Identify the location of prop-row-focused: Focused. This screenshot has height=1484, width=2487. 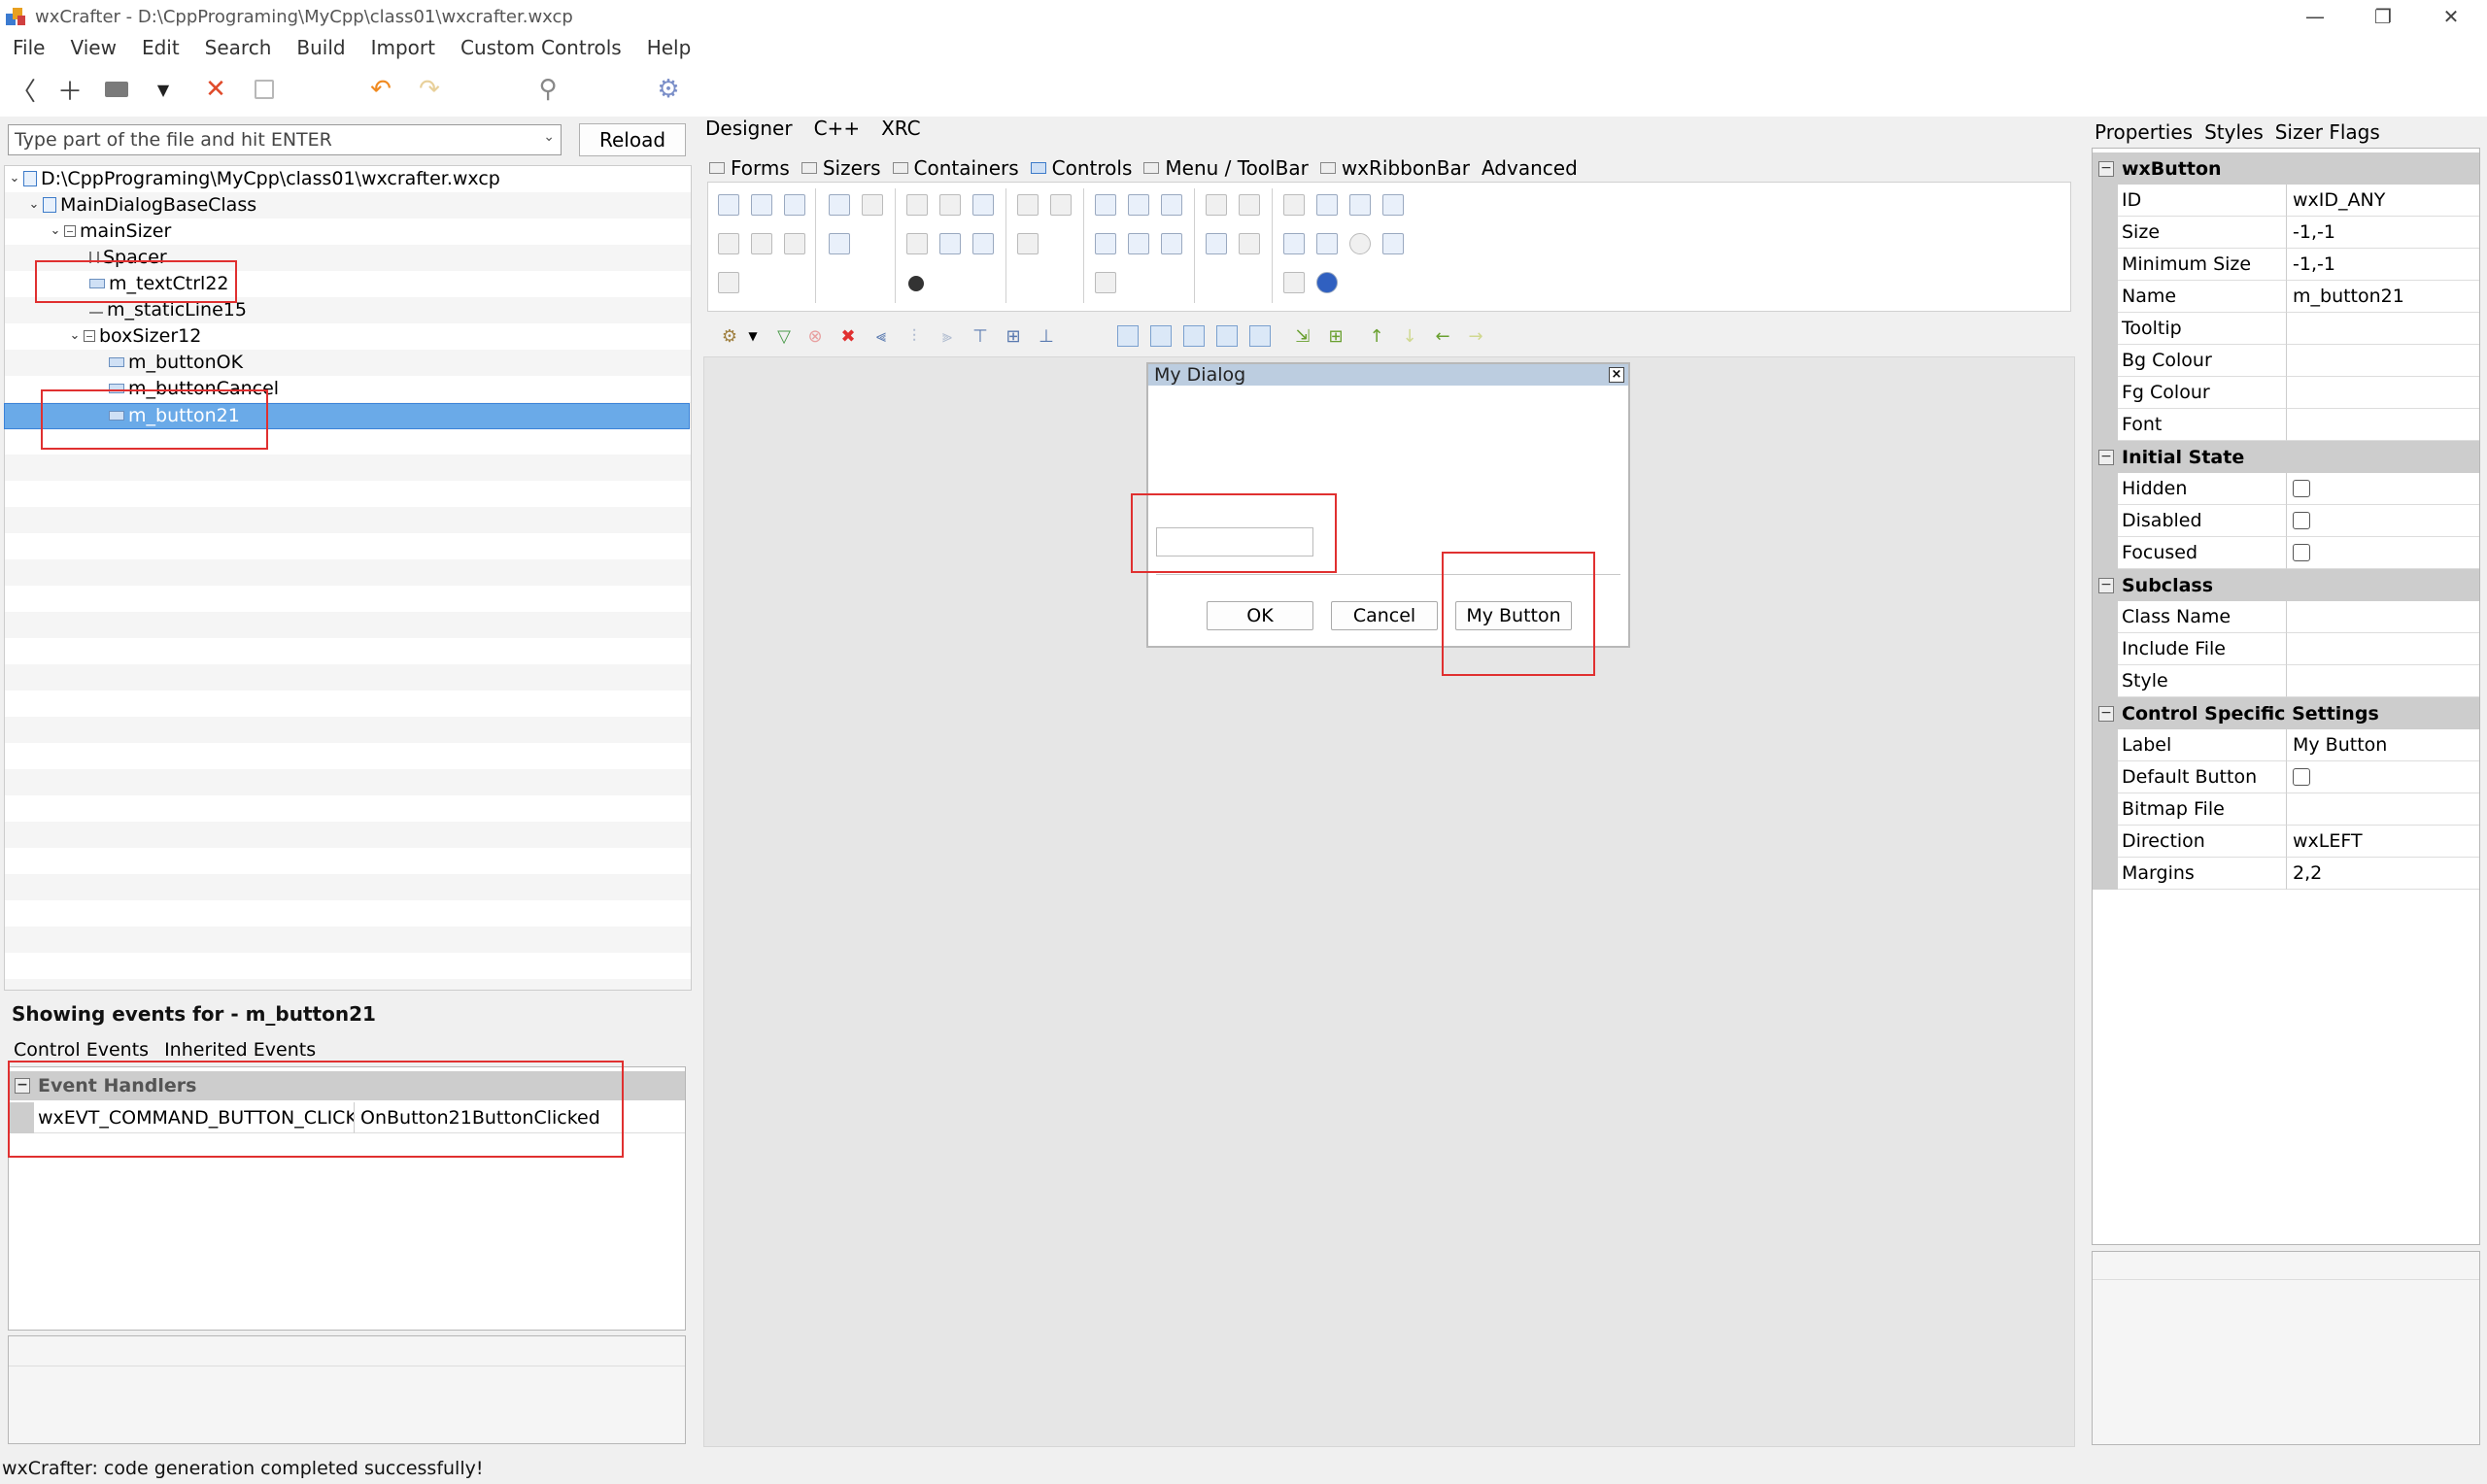
(2286, 553).